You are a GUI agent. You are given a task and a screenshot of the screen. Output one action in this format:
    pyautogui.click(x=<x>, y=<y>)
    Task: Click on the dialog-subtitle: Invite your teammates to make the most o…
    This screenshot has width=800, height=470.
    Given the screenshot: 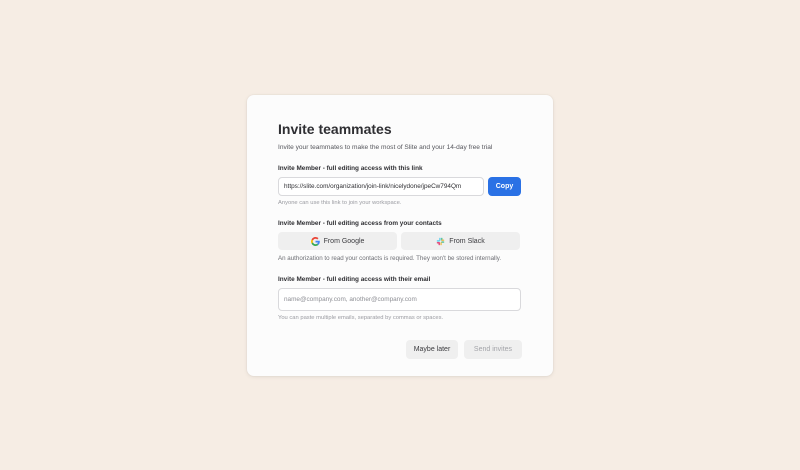 What is the action you would take?
    pyautogui.click(x=385, y=147)
    